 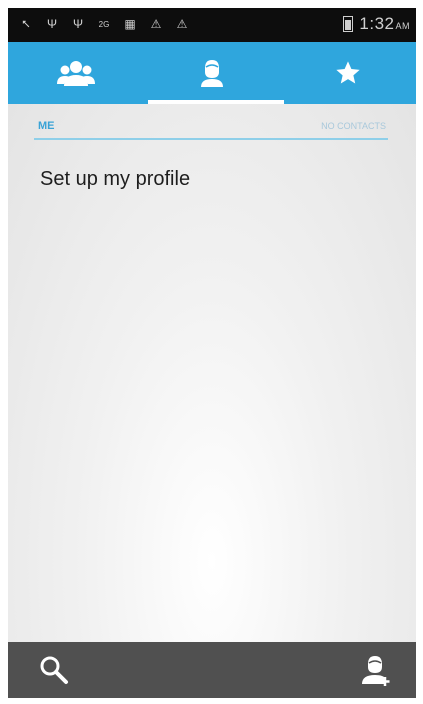 I want to click on star-icon, so click(x=348, y=72).